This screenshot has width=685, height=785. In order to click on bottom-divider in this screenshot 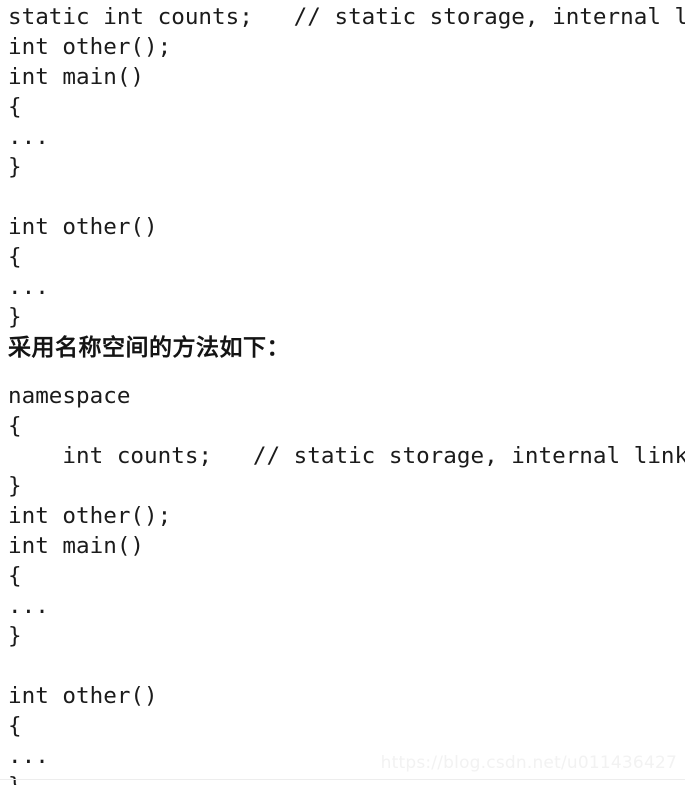, I will do `click(342, 779)`.